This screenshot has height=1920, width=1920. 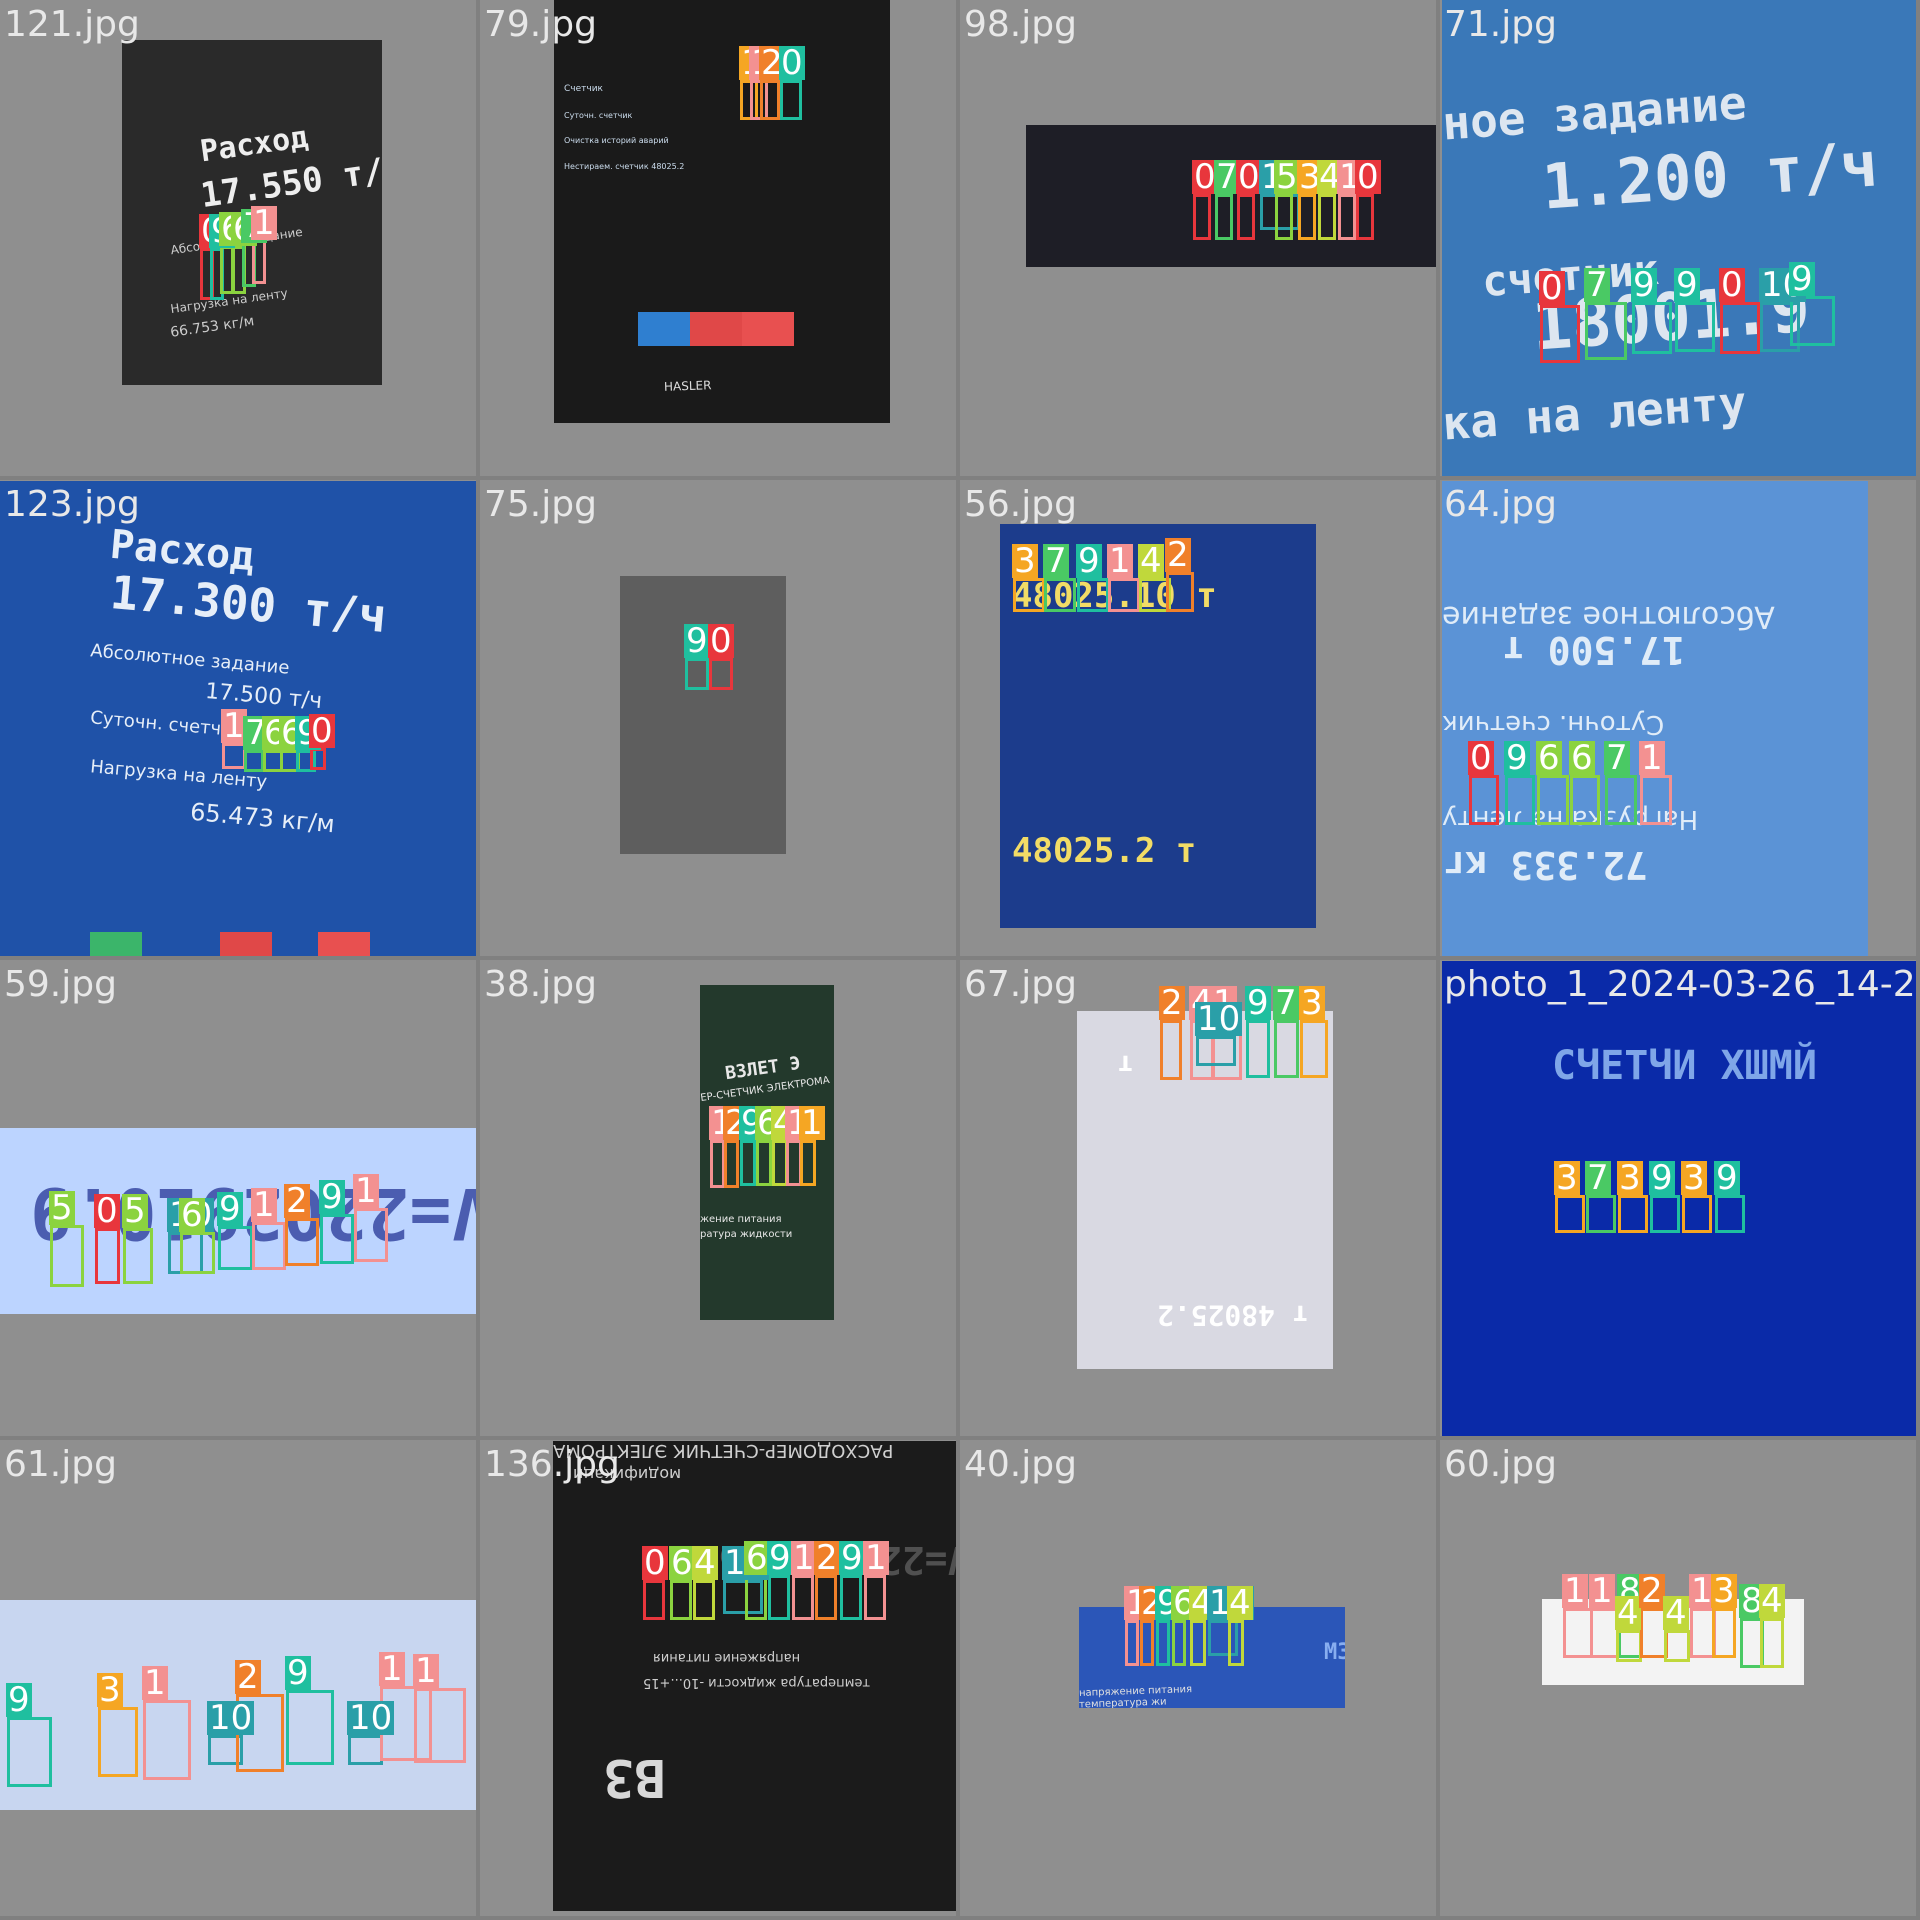 What do you see at coordinates (1594, 650) in the screenshot?
I see `display-text: 17.500 т` at bounding box center [1594, 650].